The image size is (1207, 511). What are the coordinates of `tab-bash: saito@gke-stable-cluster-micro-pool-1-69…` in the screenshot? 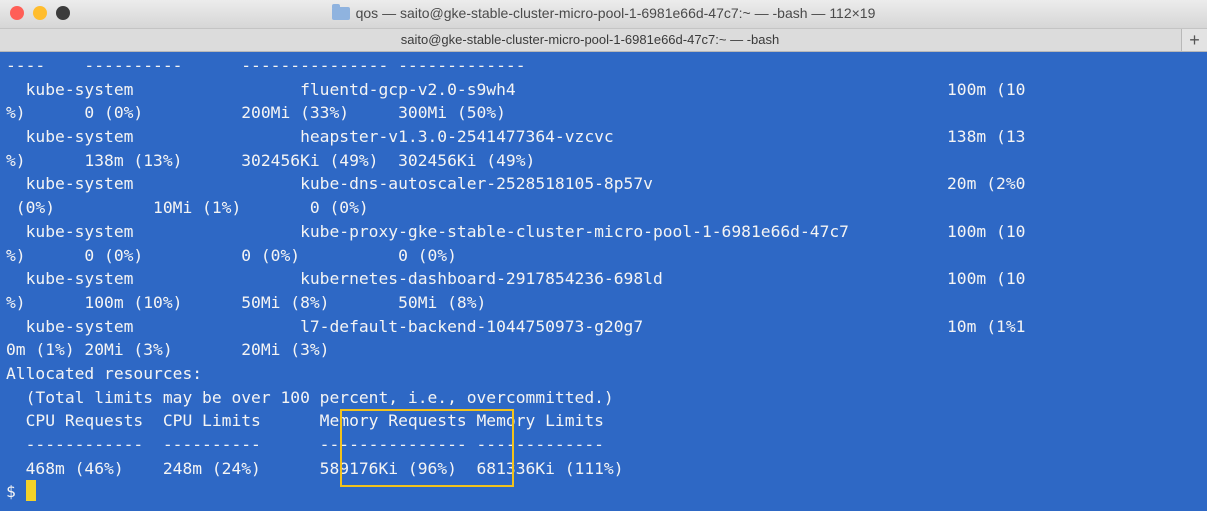 It's located at (590, 40).